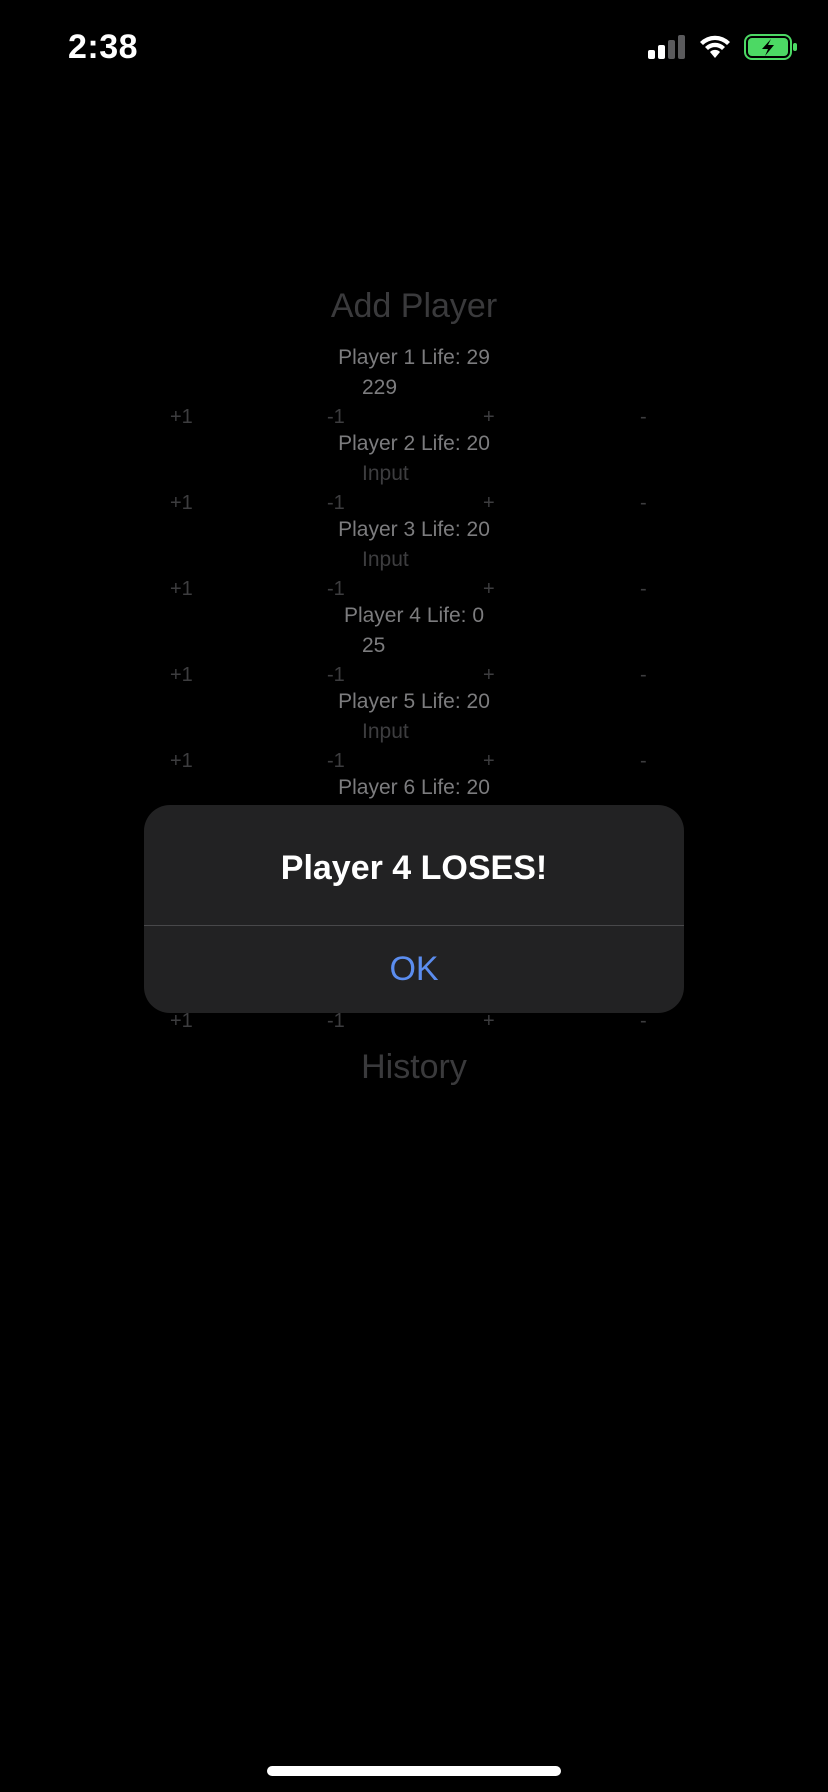 The width and height of the screenshot is (828, 1792). I want to click on add-player-button: Add Player, so click(414, 306).